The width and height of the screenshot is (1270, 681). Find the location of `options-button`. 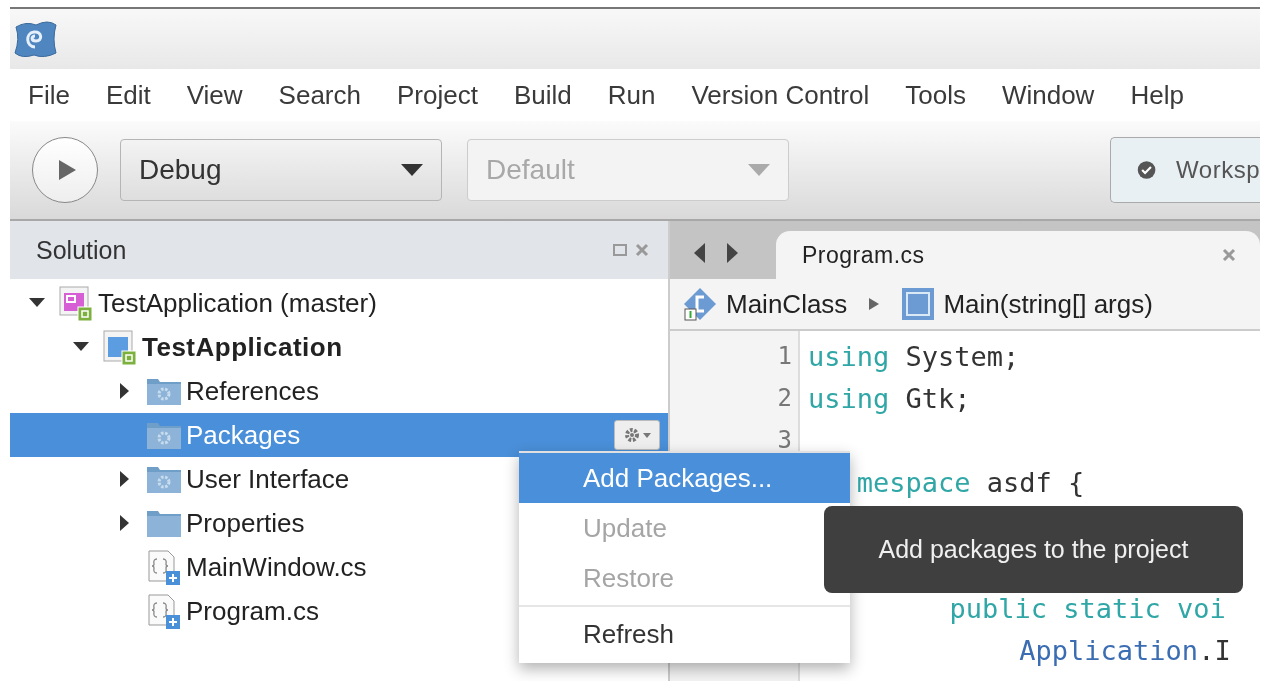

options-button is located at coordinates (637, 435).